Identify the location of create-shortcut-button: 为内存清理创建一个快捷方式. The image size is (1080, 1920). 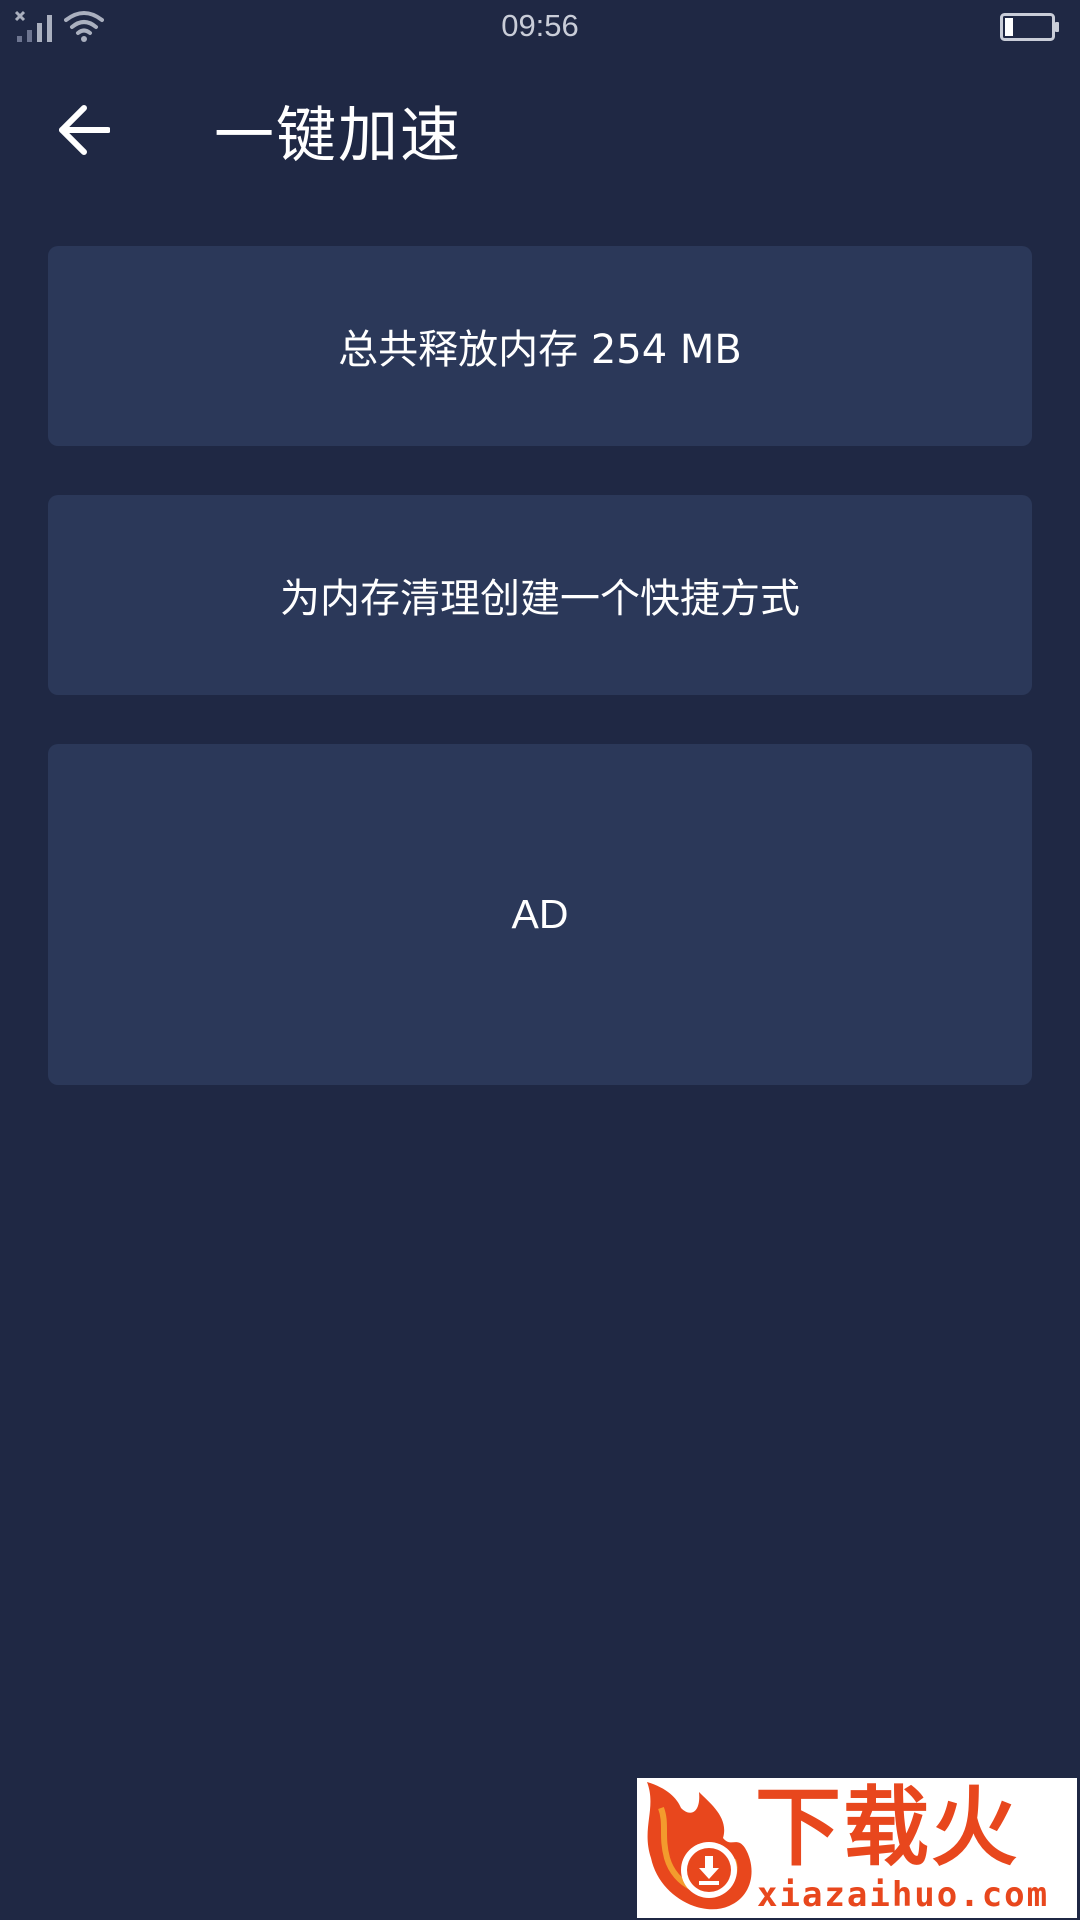
(540, 595).